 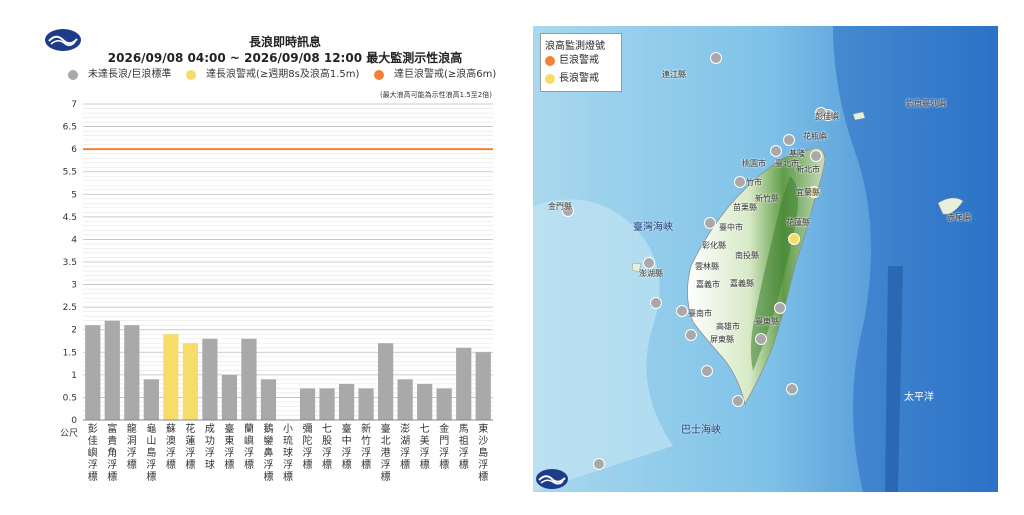 I want to click on map-label: 嘉義市, so click(x=708, y=284).